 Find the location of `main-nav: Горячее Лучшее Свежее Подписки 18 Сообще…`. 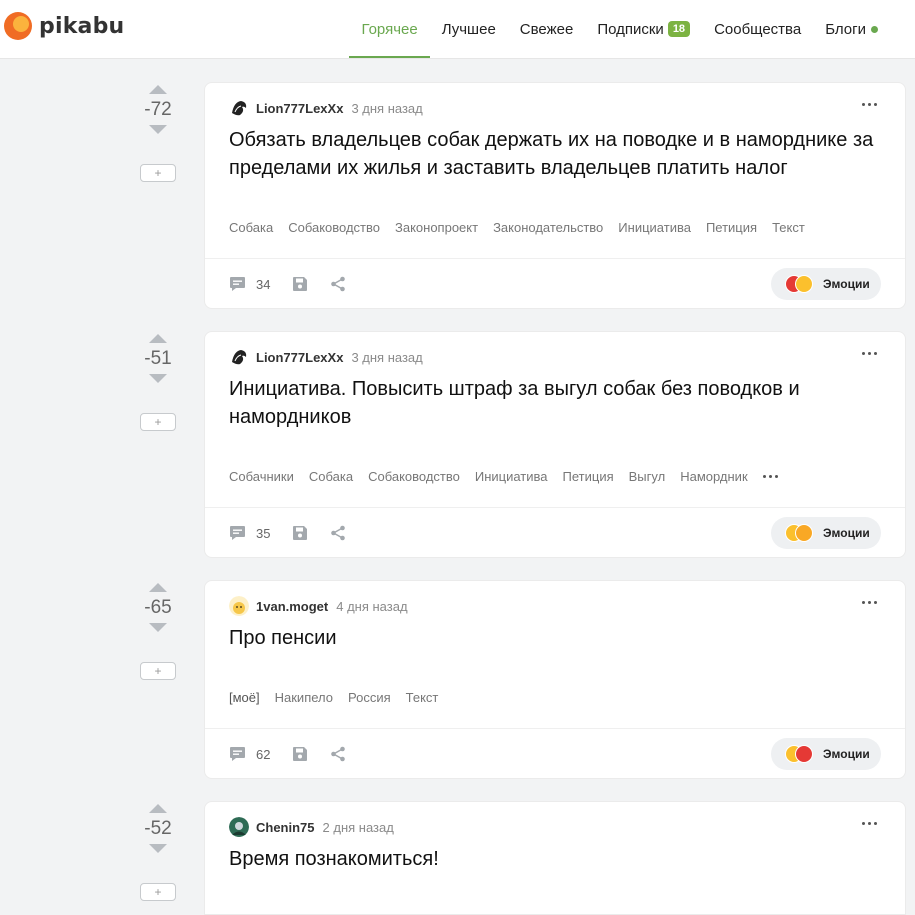

main-nav: Горячее Лучшее Свежее Подписки 18 Сообще… is located at coordinates (619, 29).